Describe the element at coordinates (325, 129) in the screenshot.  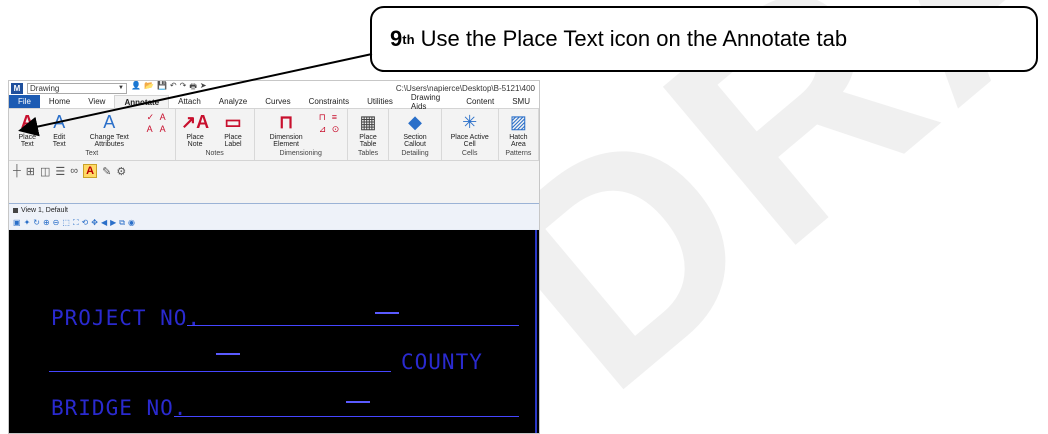
I see `dimension-angle-icon: ⊿` at that location.